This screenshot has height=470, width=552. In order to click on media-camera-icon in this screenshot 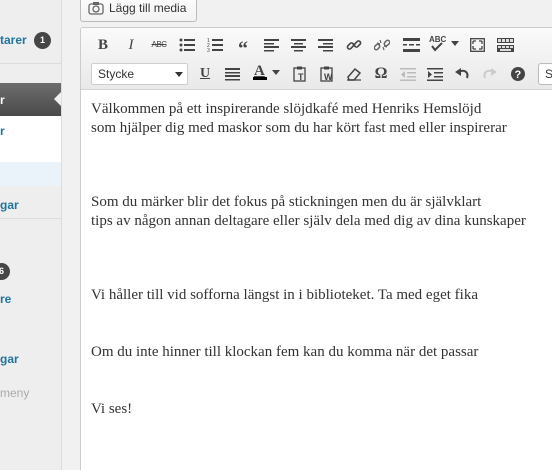, I will do `click(96, 8)`.